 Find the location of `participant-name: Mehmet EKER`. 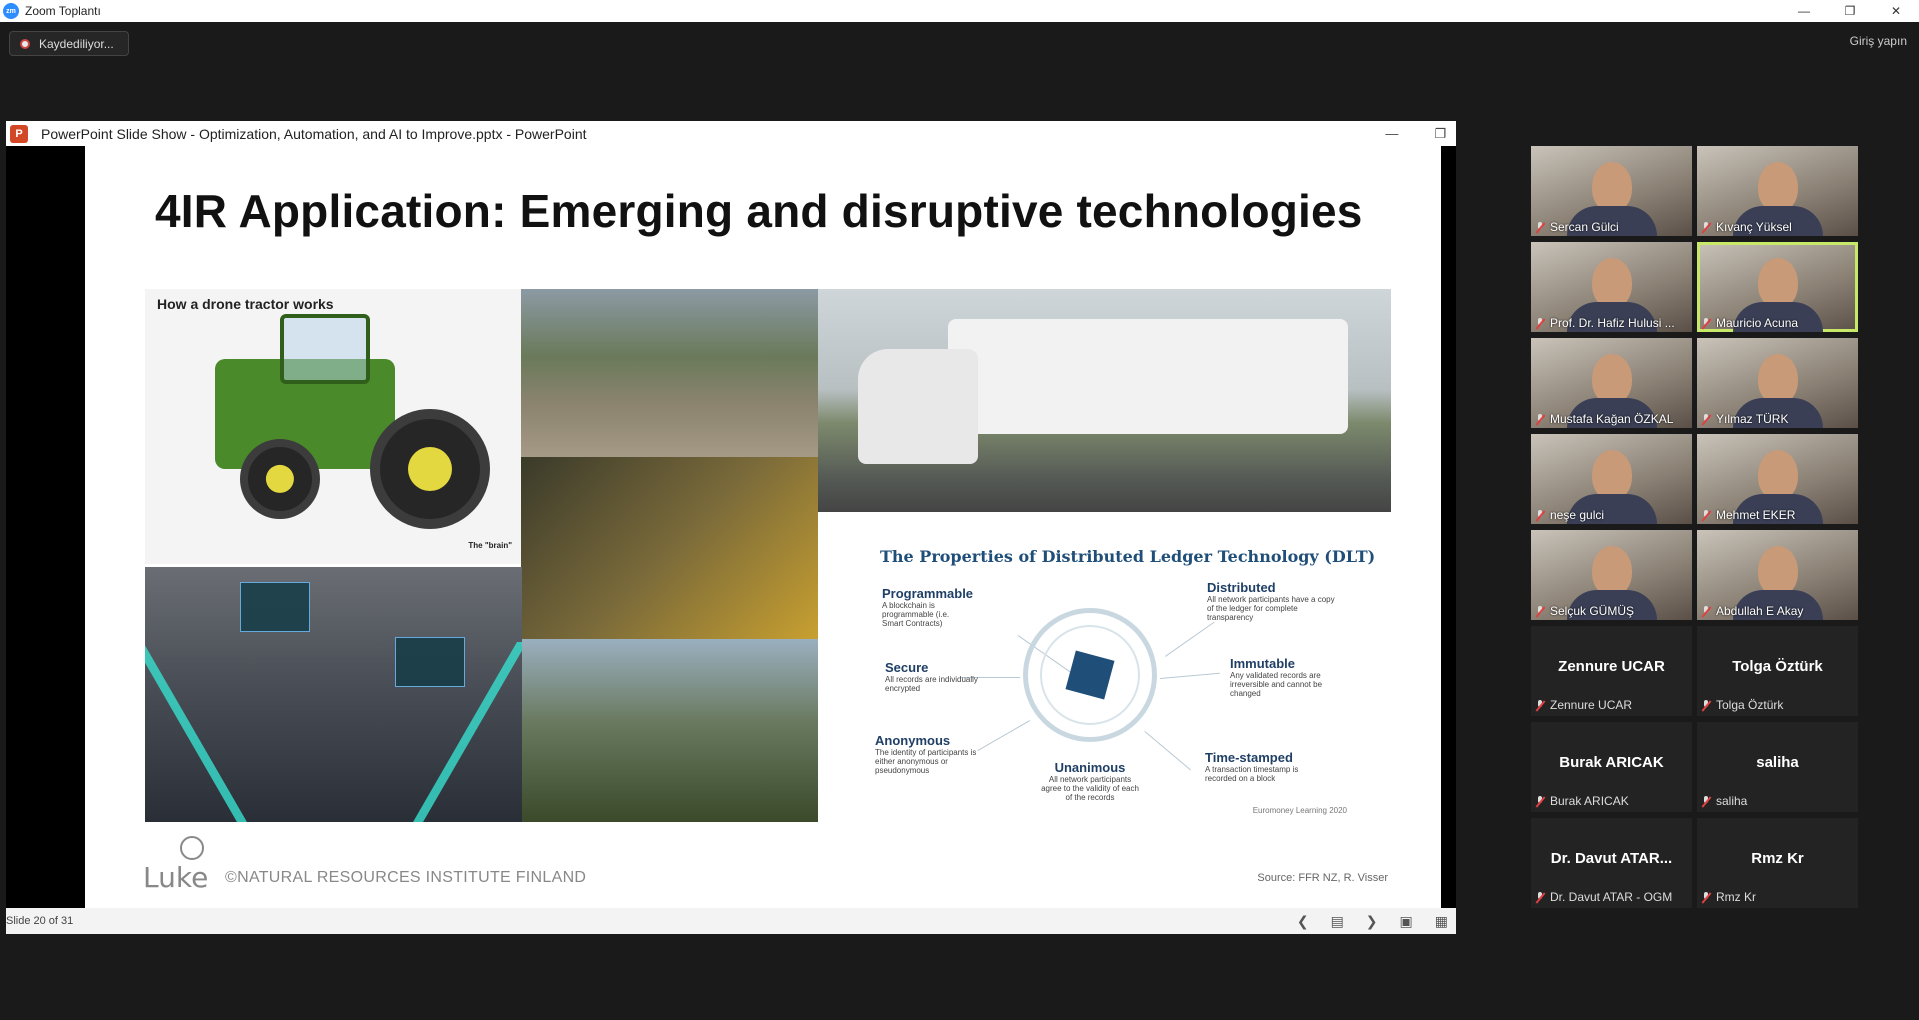

participant-name: Mehmet EKER is located at coordinates (1748, 515).